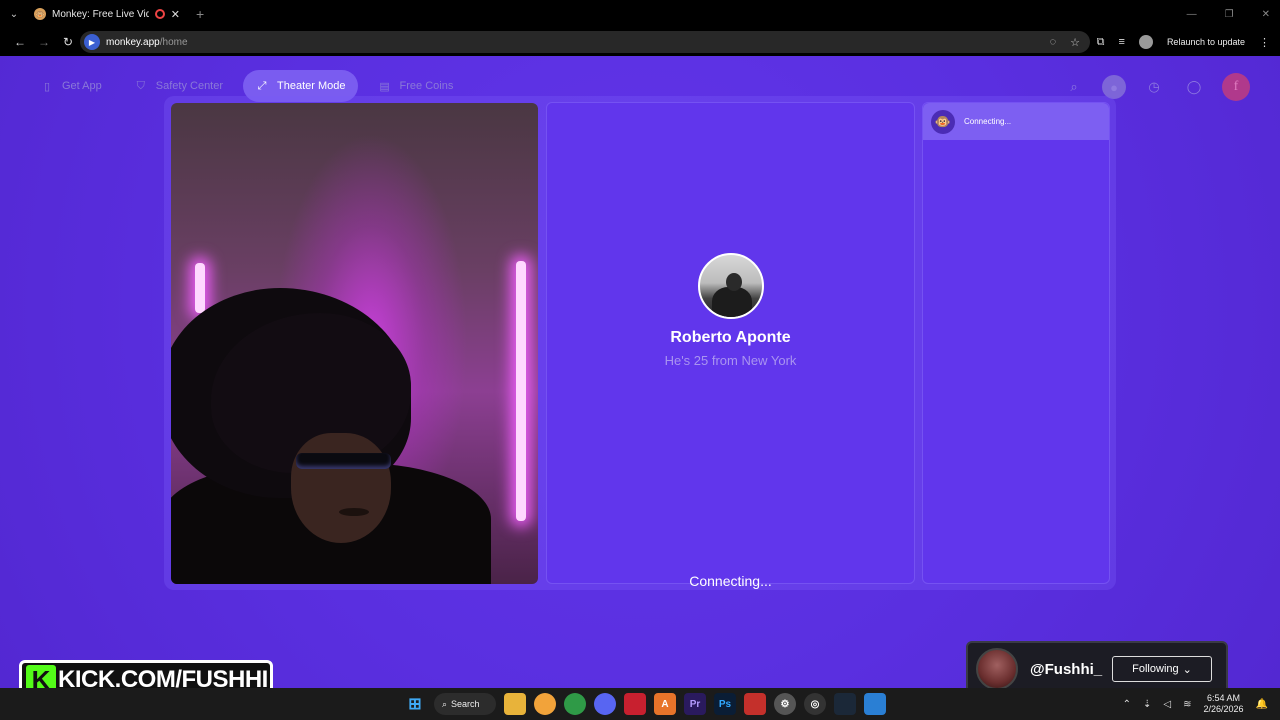 Image resolution: width=1280 pixels, height=720 pixels. I want to click on taskbar-search: ⌕ Search, so click(465, 704).